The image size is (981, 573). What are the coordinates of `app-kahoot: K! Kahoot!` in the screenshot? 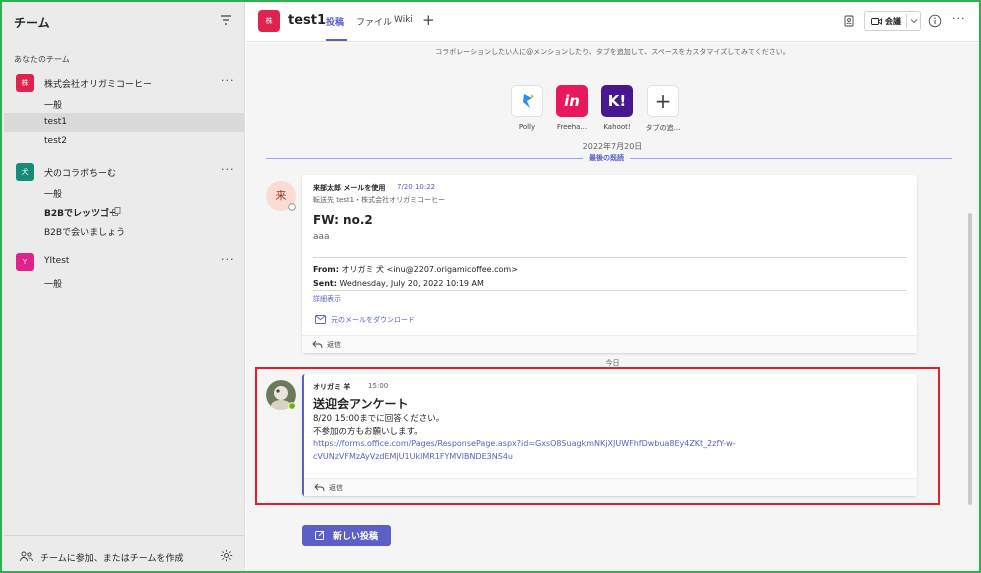 It's located at (617, 108).